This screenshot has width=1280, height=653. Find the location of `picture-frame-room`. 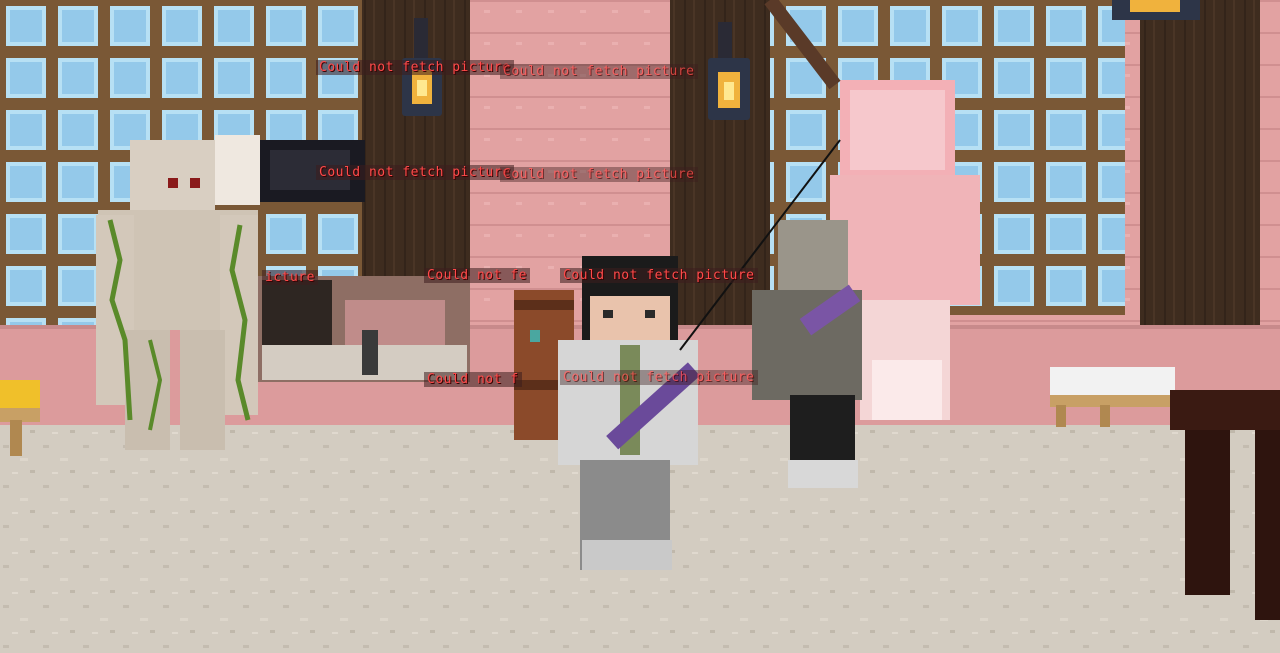

picture-frame-room is located at coordinates (364, 329).